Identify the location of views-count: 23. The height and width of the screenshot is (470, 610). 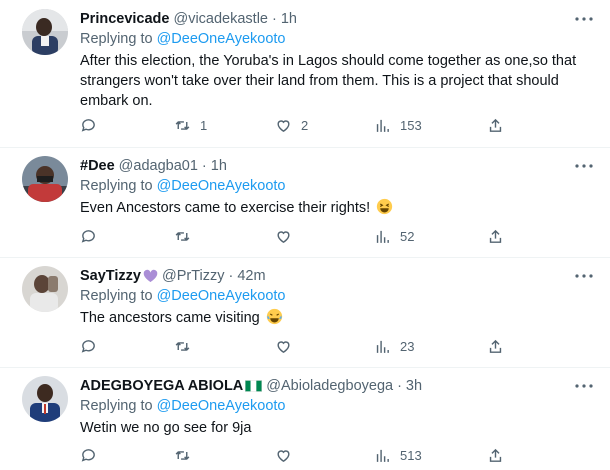
(407, 346).